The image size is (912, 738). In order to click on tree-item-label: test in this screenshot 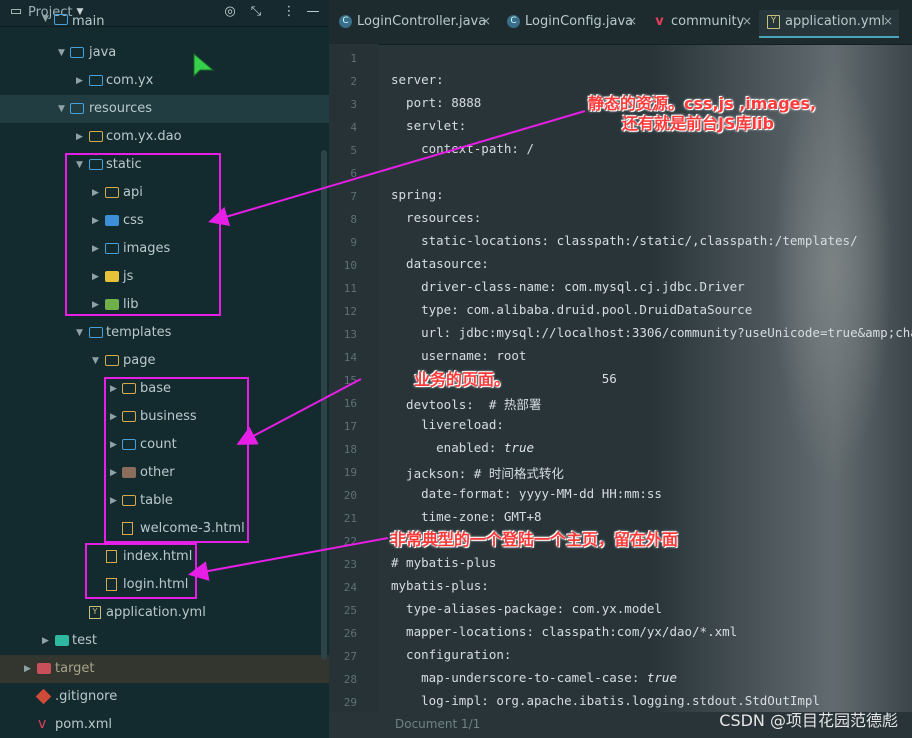, I will do `click(84, 640)`.